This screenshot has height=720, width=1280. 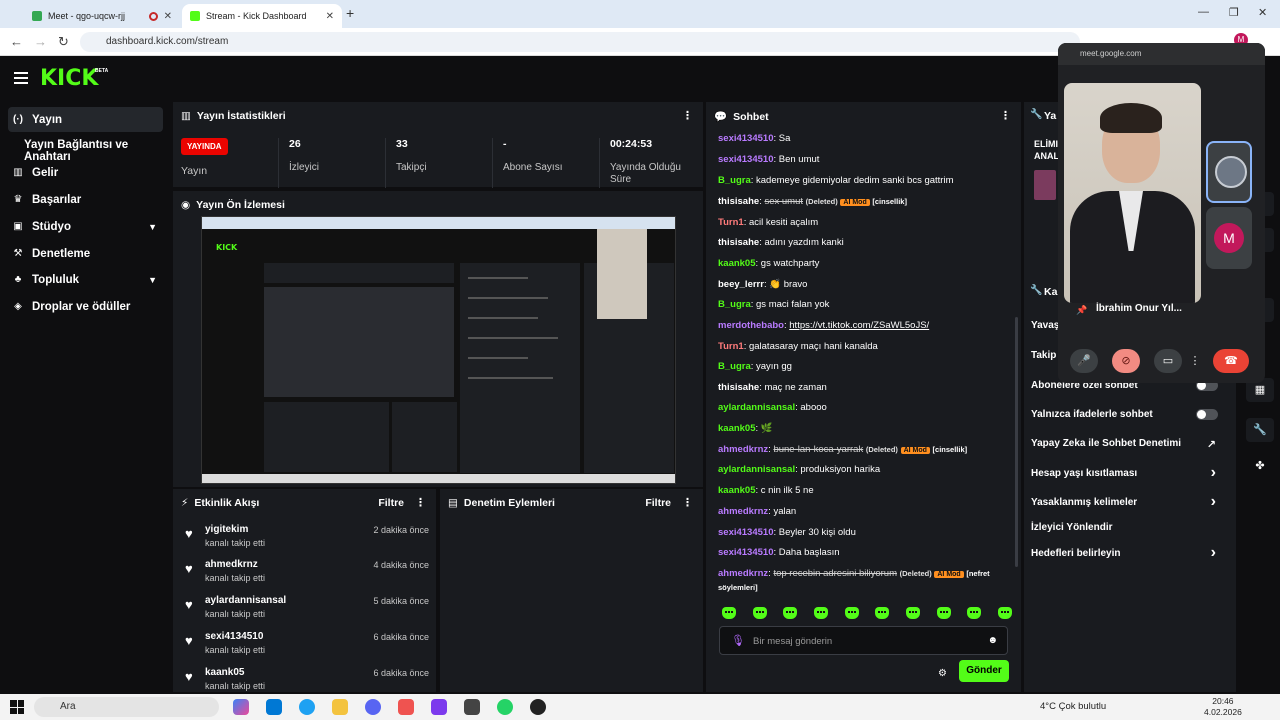 I want to click on stream-preview-video: KICK, so click(x=438, y=350).